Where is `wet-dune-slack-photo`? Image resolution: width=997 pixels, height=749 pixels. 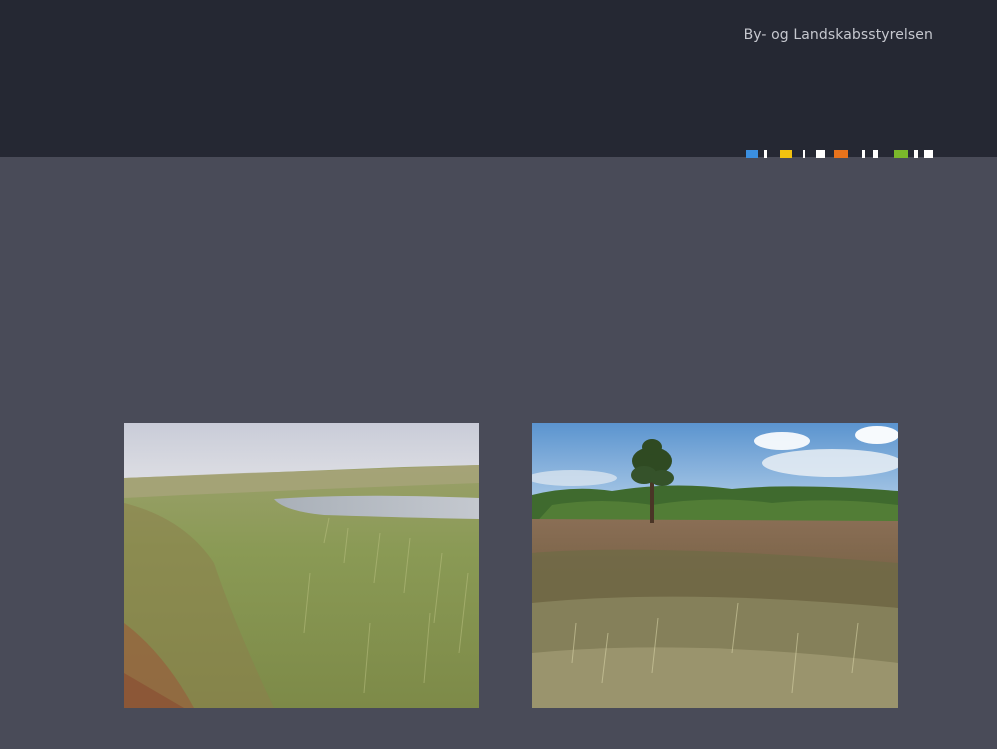
wet-dune-slack-photo is located at coordinates (301, 565).